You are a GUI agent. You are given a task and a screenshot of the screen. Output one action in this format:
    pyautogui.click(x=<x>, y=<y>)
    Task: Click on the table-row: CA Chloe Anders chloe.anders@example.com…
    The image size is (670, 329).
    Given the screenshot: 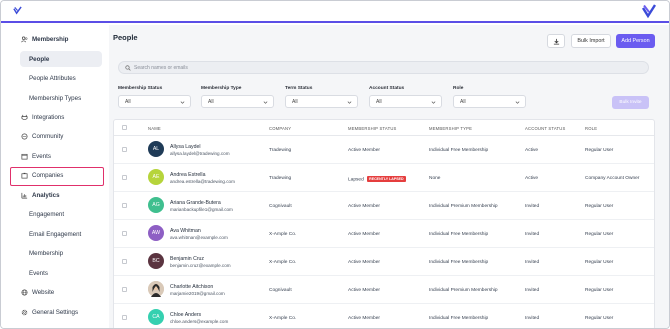 What is the action you would take?
    pyautogui.click(x=384, y=316)
    